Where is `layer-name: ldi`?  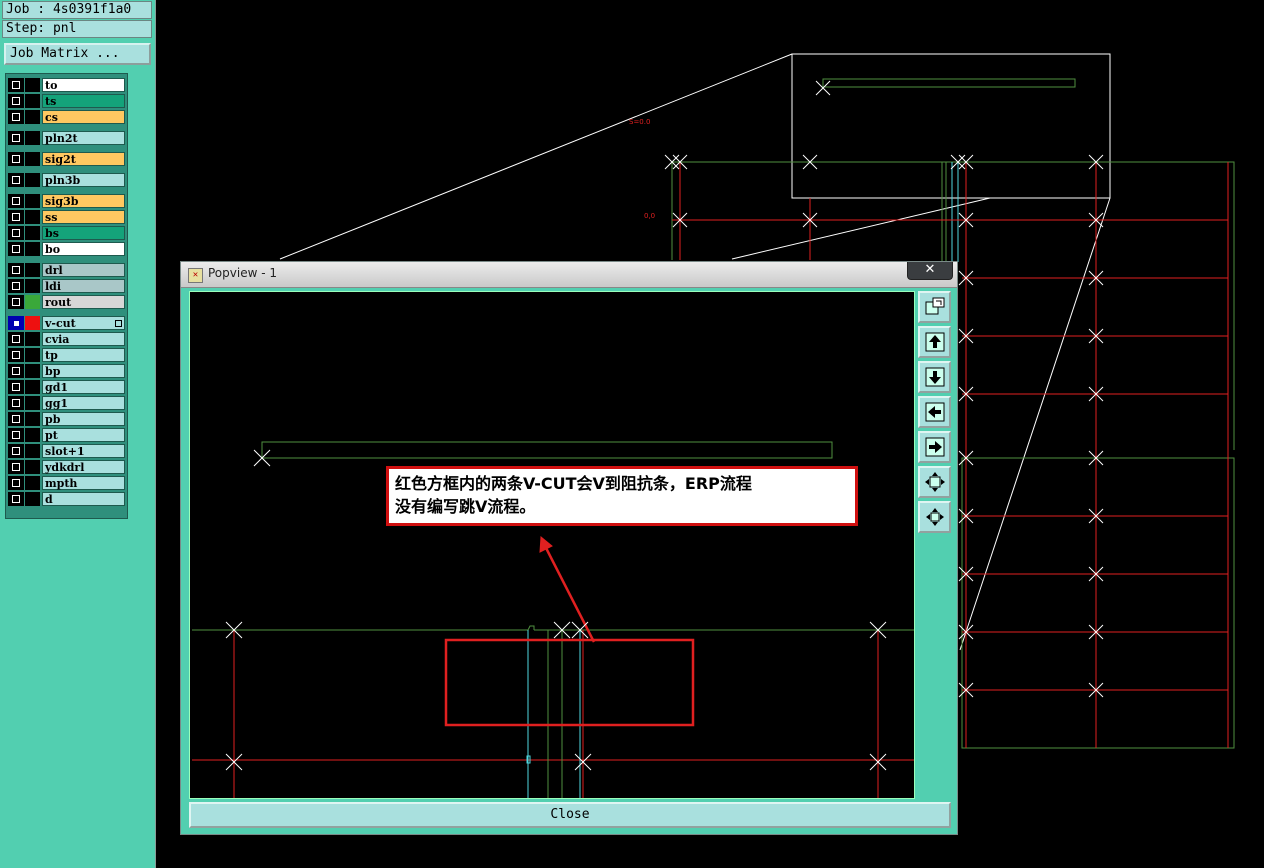
layer-name: ldi is located at coordinates (83, 286).